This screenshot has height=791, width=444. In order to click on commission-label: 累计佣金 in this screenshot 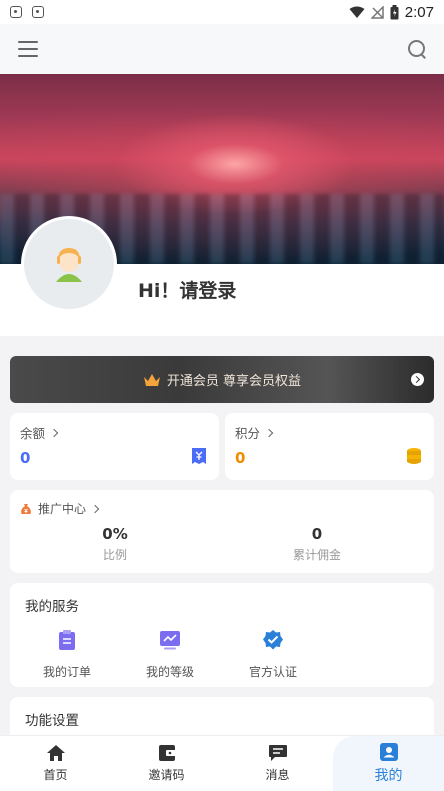, I will do `click(316, 555)`.